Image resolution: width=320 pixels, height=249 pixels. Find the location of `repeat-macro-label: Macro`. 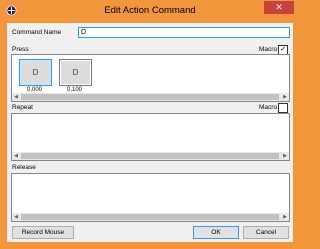

repeat-macro-label: Macro is located at coordinates (268, 107).